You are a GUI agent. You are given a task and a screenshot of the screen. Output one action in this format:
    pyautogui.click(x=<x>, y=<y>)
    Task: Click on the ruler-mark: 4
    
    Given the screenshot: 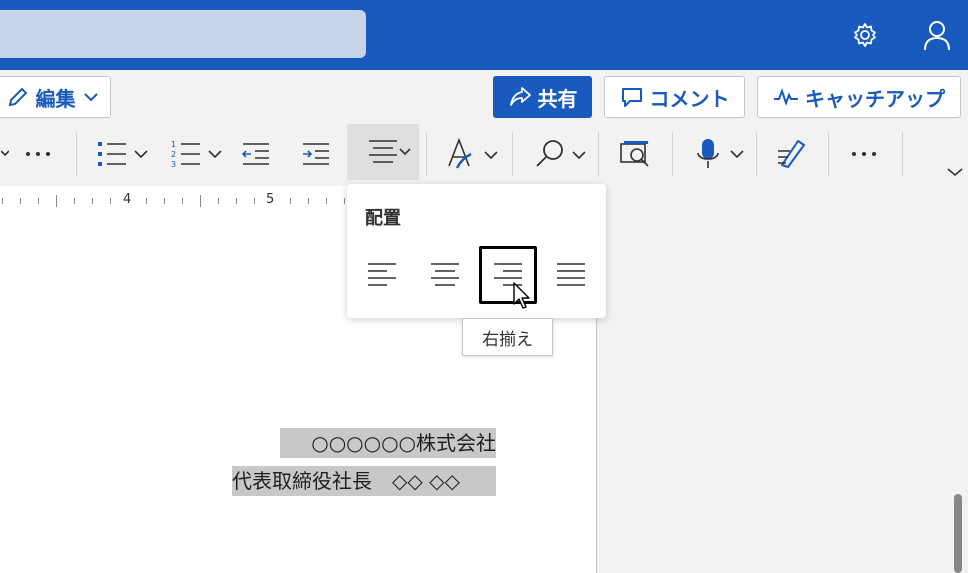 What is the action you would take?
    pyautogui.click(x=127, y=199)
    